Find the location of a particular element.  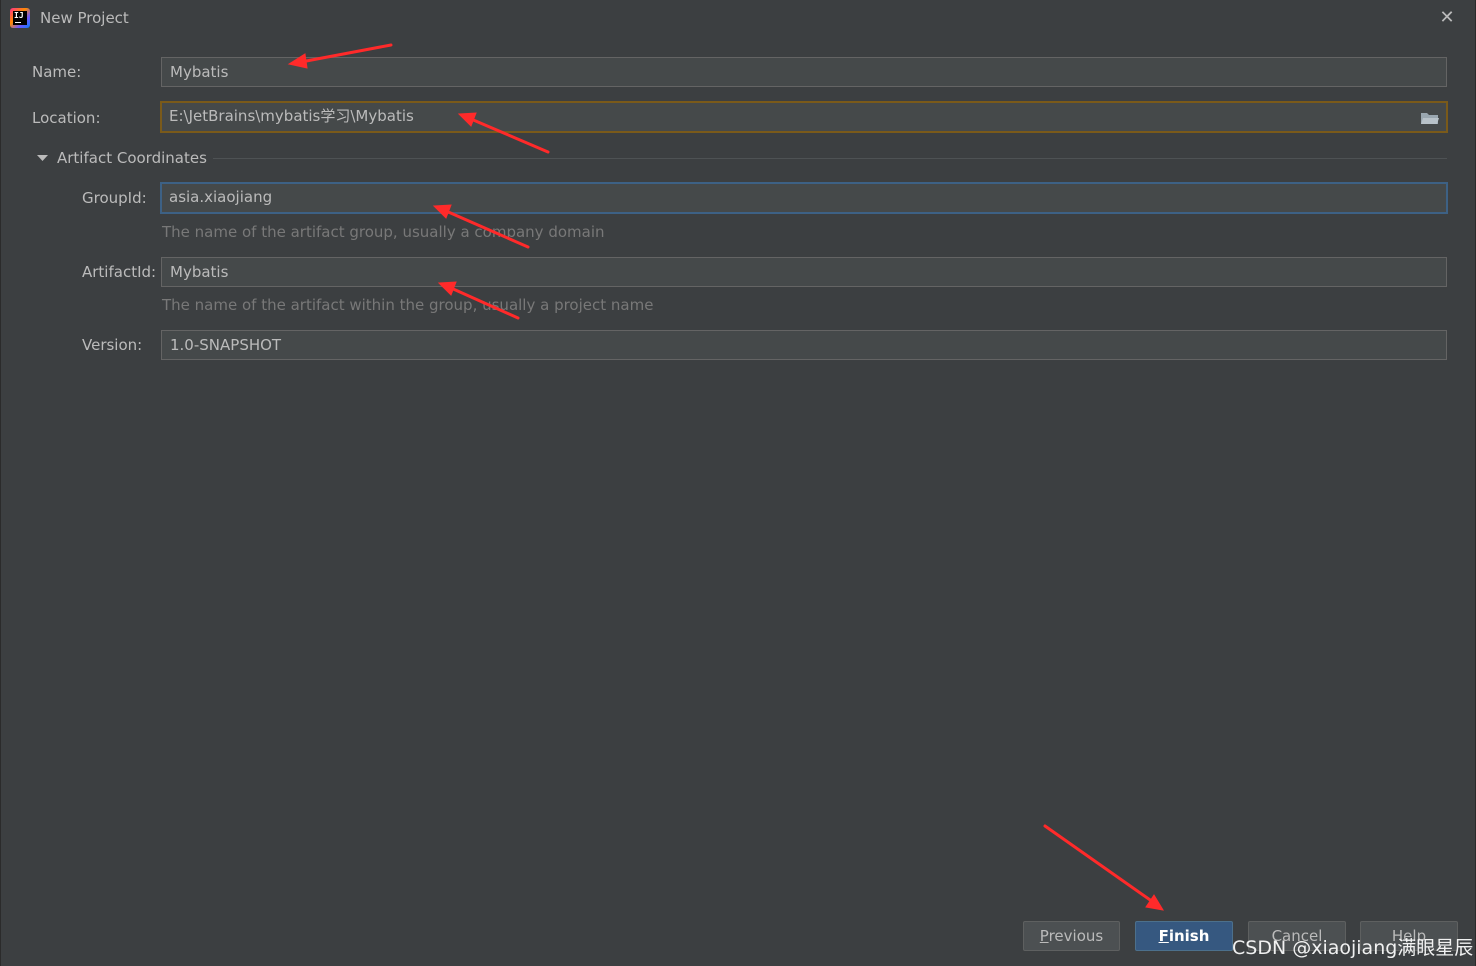

finish-button: Finish is located at coordinates (1184, 936).